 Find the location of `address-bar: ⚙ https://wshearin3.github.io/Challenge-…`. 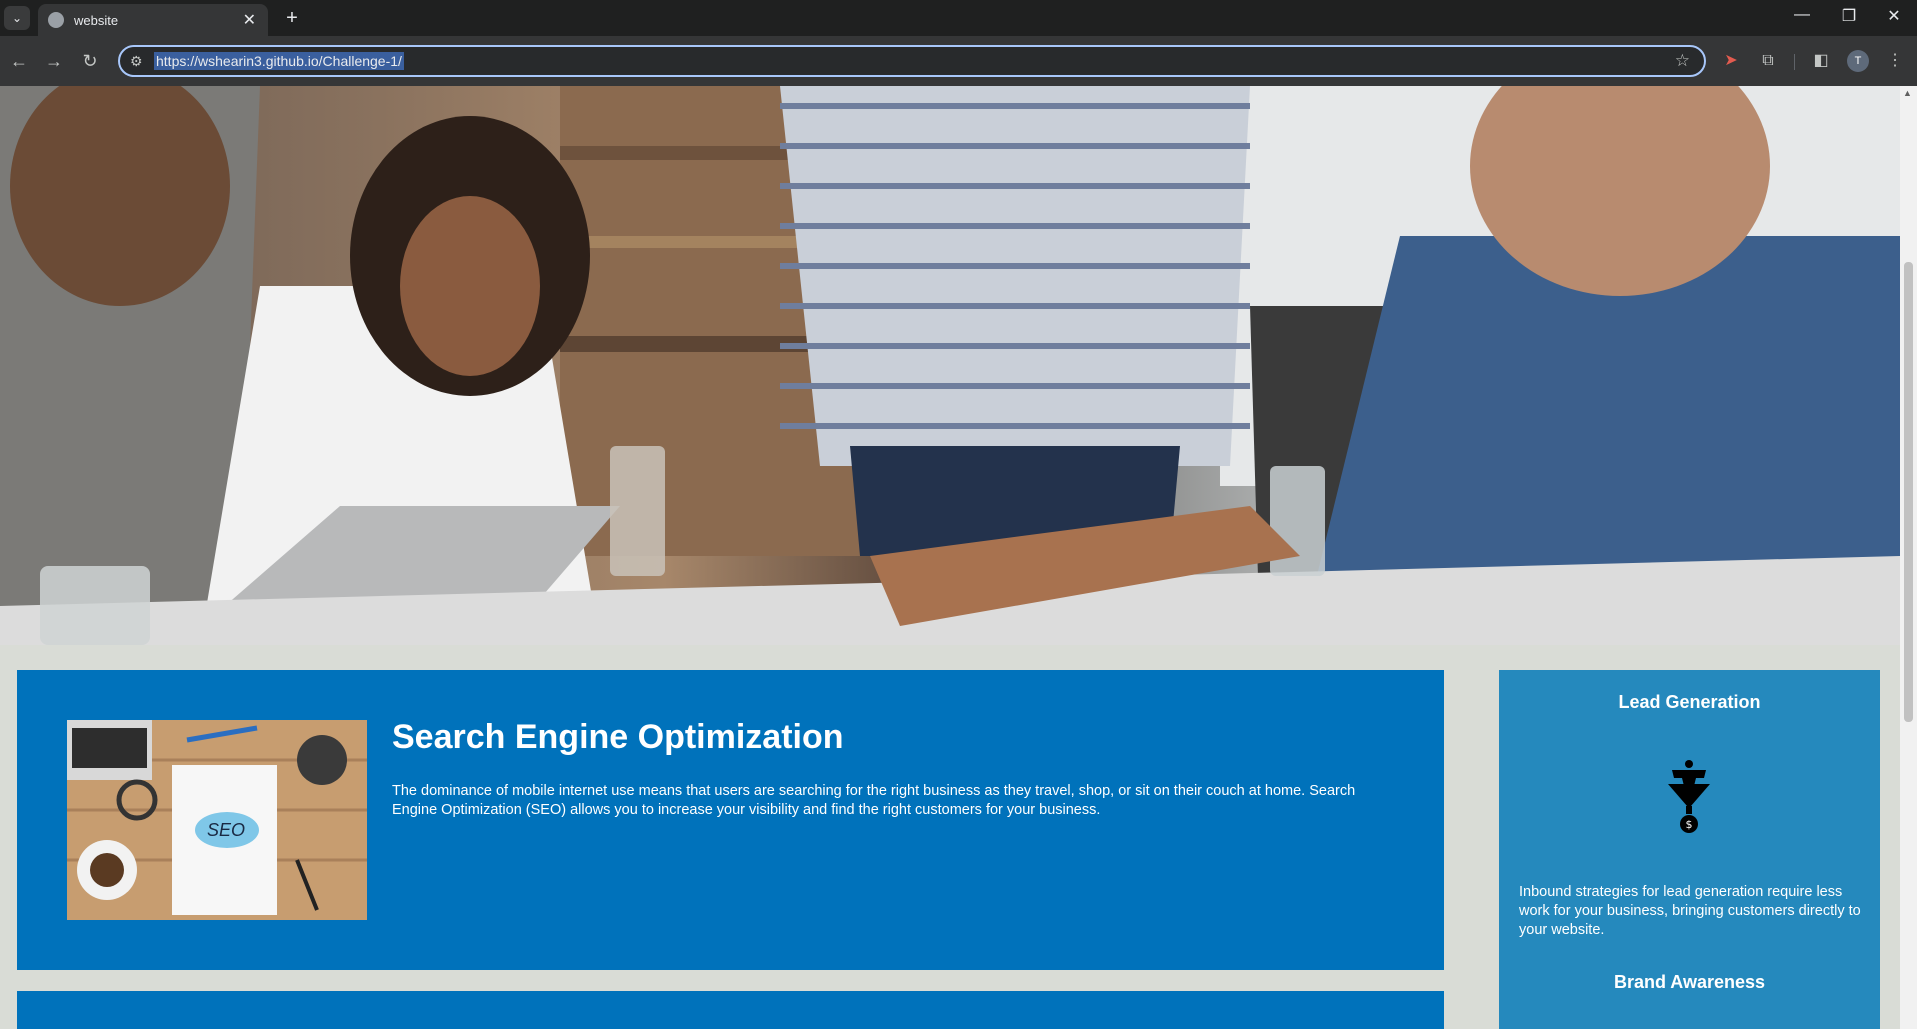

address-bar: ⚙ https://wshearin3.github.io/Challenge-… is located at coordinates (912, 61).